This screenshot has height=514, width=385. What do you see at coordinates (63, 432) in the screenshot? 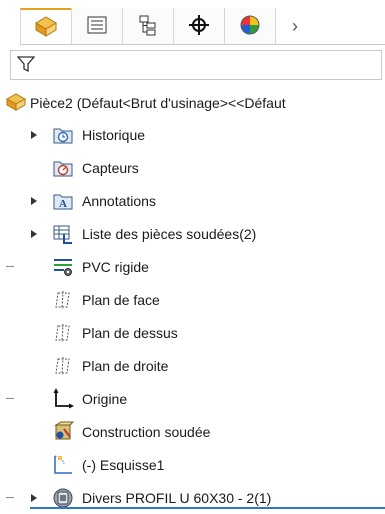
I see `weldment-icon` at bounding box center [63, 432].